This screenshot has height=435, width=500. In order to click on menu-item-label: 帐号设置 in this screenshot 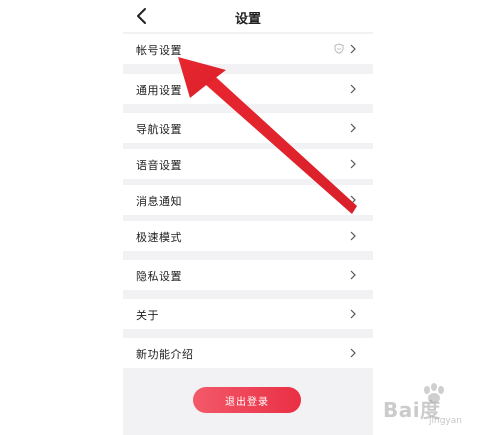, I will do `click(159, 50)`.